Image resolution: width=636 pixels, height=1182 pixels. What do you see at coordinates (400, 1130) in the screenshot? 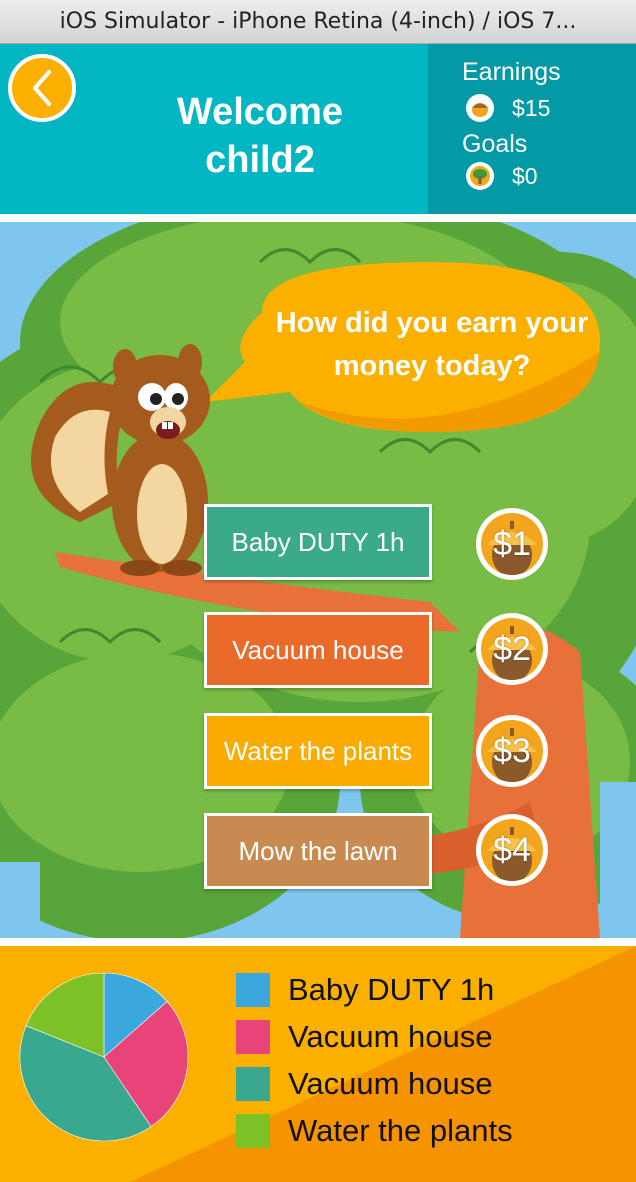
I see `legend-label: Water the plants` at bounding box center [400, 1130].